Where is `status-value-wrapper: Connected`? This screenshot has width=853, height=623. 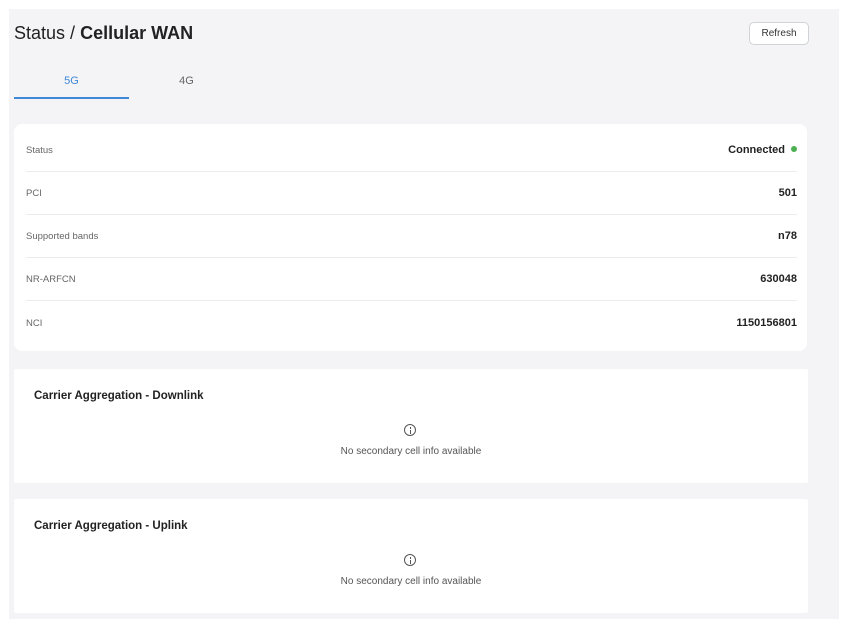 status-value-wrapper: Connected is located at coordinates (762, 150).